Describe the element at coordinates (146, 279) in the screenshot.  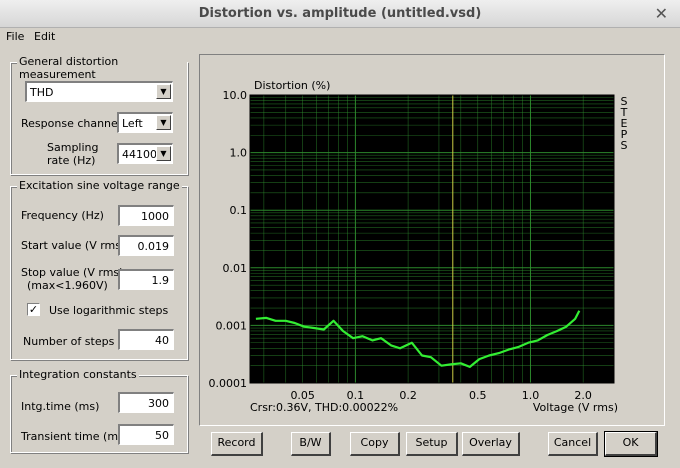
I see `stop-value-field: 1.9` at that location.